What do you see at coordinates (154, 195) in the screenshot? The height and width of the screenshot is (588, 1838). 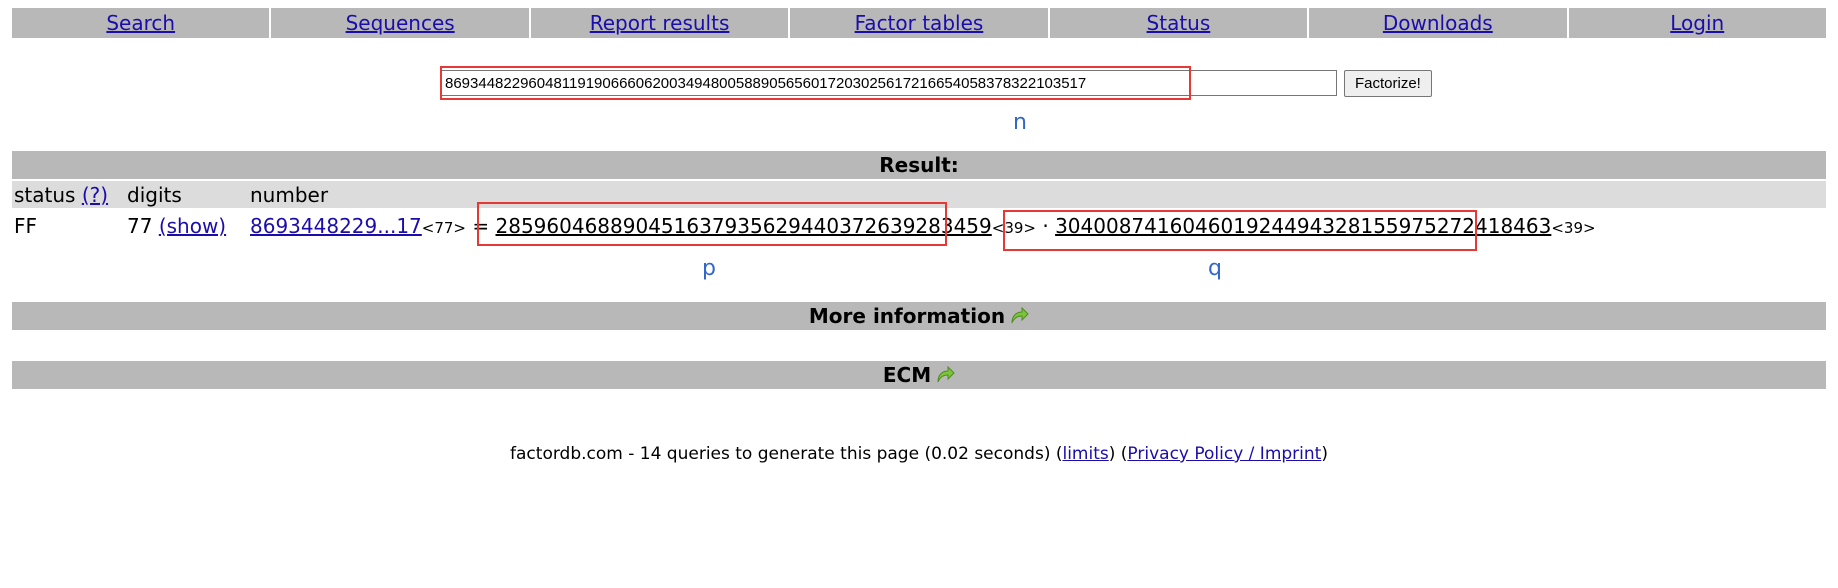 I see `digits-header: digits` at bounding box center [154, 195].